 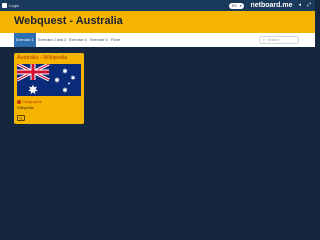 What do you see at coordinates (25, 108) in the screenshot?
I see `card-link: Wikipedia` at bounding box center [25, 108].